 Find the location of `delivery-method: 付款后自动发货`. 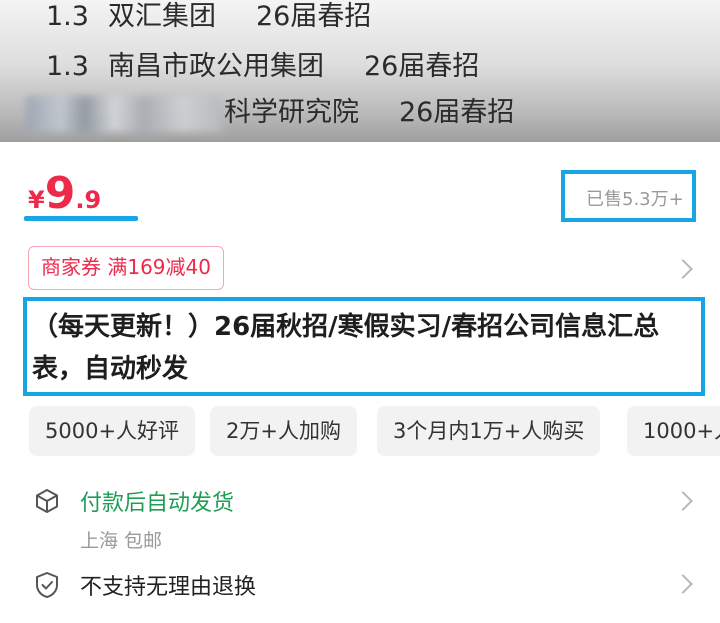

delivery-method: 付款后自动发货 is located at coordinates (157, 501).